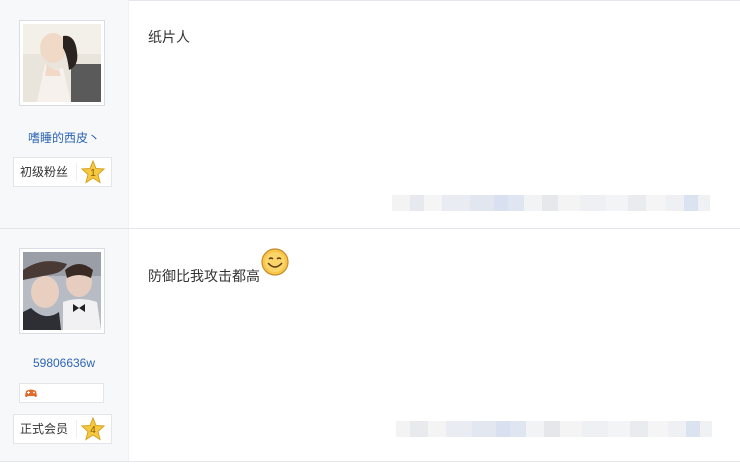 The image size is (740, 467). I want to click on fan-level-badge: 初级粉丝 1, so click(62, 172).